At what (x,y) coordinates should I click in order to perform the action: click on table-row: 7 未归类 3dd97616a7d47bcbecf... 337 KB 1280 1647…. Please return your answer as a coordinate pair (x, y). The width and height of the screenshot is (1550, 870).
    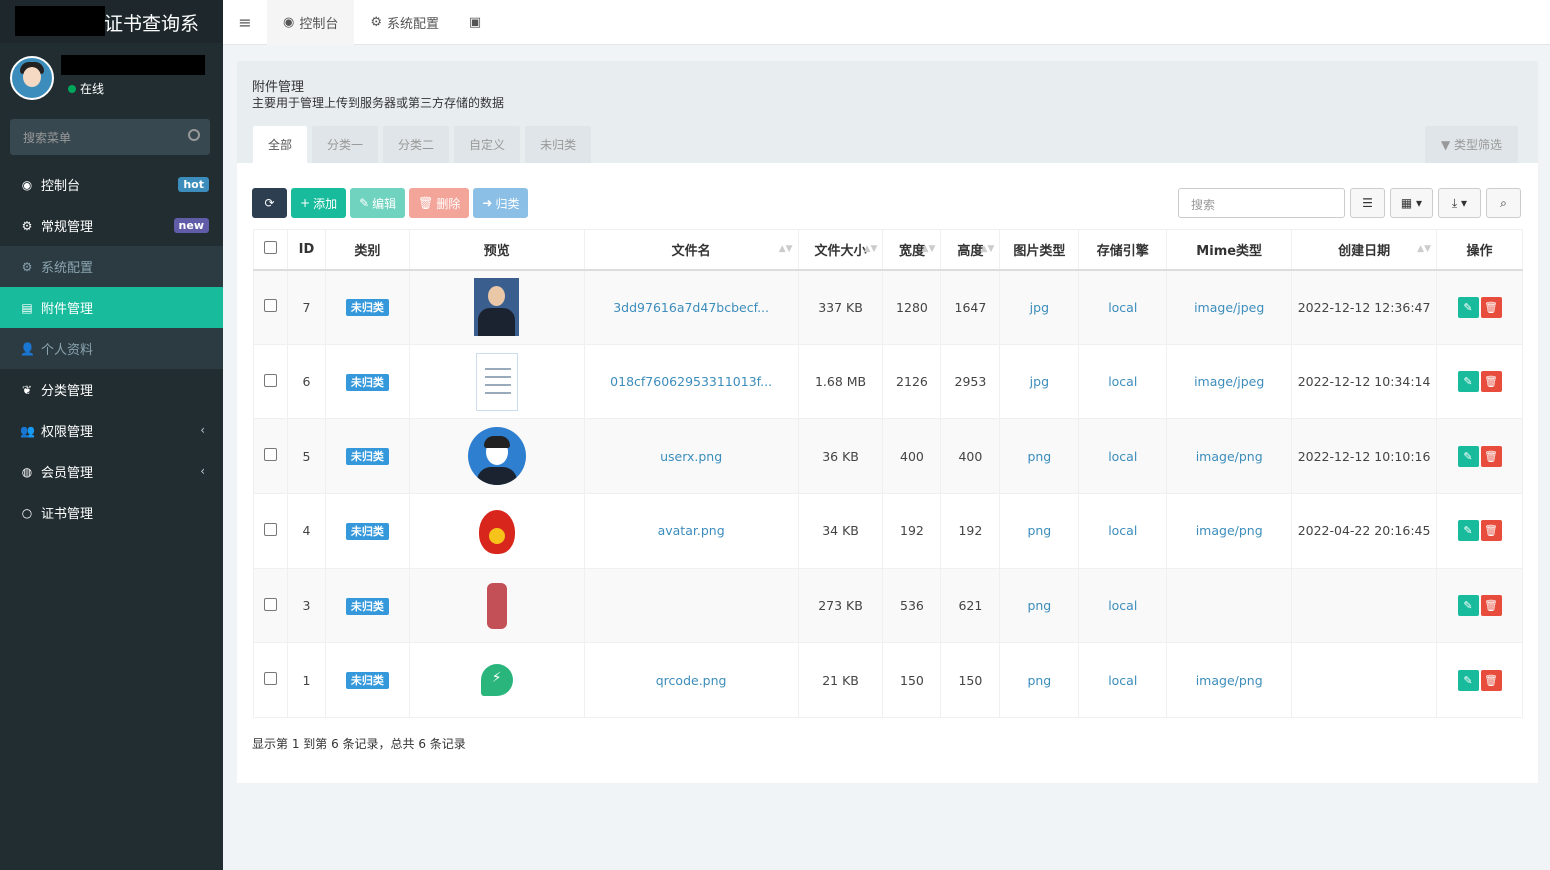
    Looking at the image, I should click on (888, 307).